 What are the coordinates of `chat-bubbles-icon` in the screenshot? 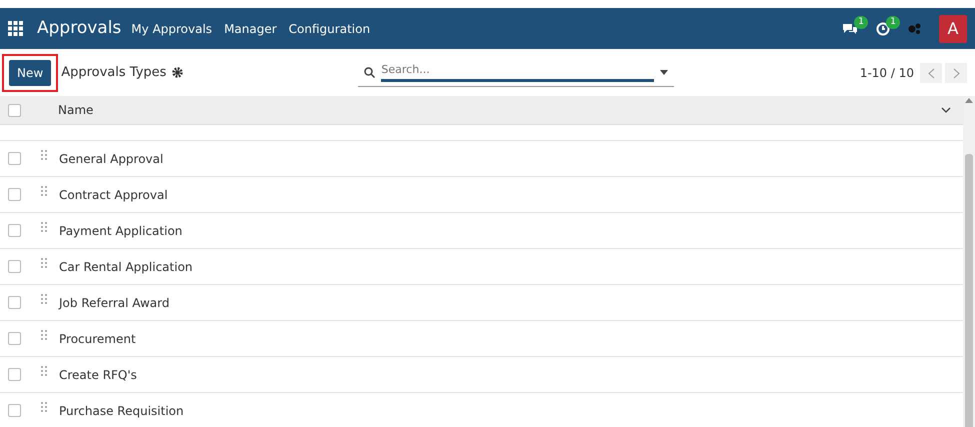 It's located at (850, 29).